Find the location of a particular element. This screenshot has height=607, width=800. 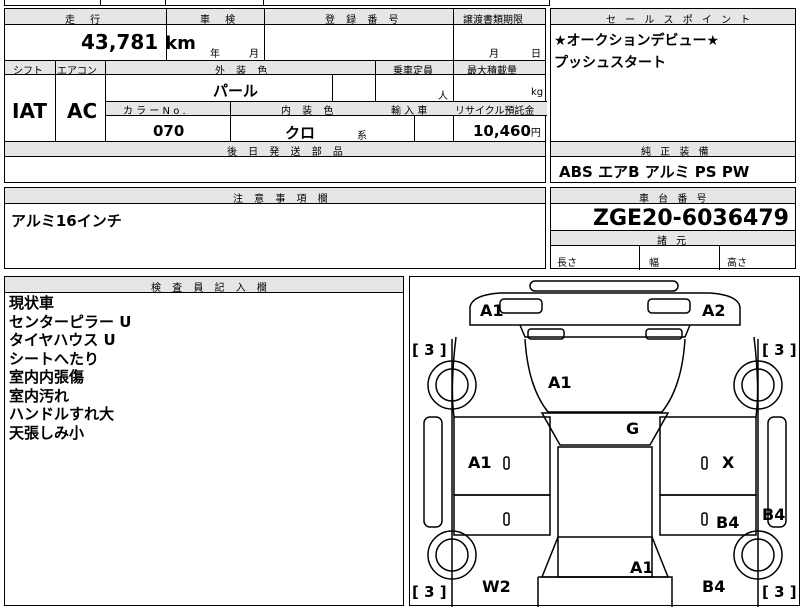

later-shipping-parts: 後 日 発 送 部 品 is located at coordinates (275, 162).